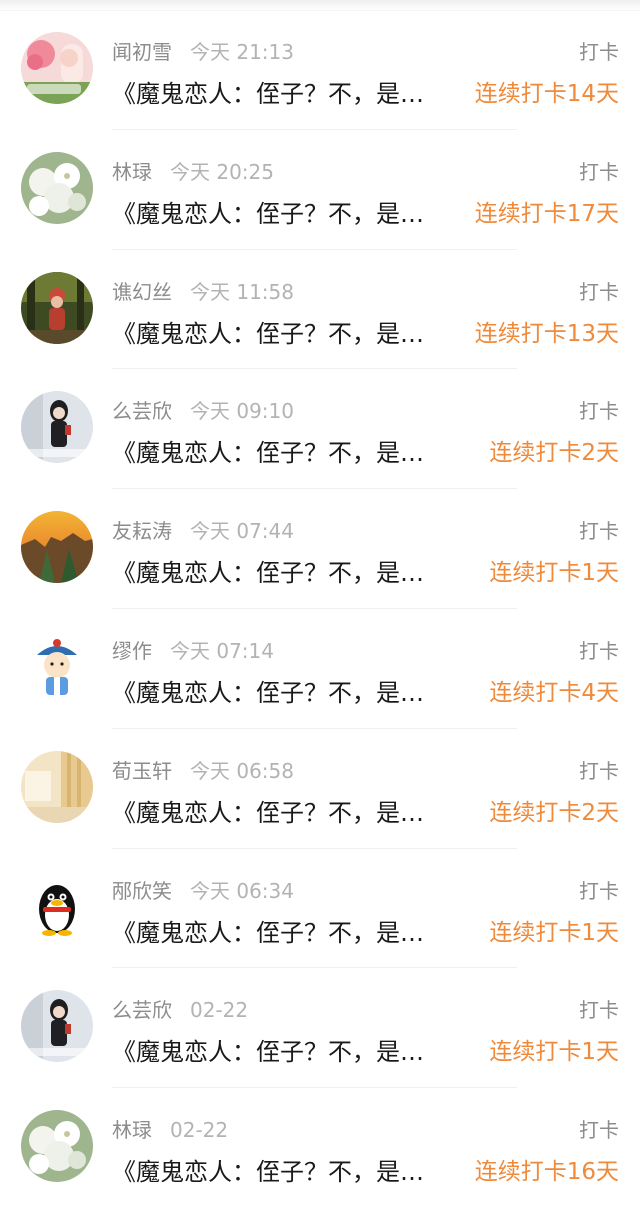 This screenshot has width=640, height=1208. I want to click on user-name-text: 谯幻丝, so click(142, 292).